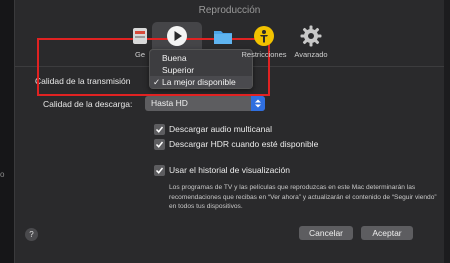 The width and height of the screenshot is (450, 263). I want to click on checkmark-icon: ✓, so click(157, 82).